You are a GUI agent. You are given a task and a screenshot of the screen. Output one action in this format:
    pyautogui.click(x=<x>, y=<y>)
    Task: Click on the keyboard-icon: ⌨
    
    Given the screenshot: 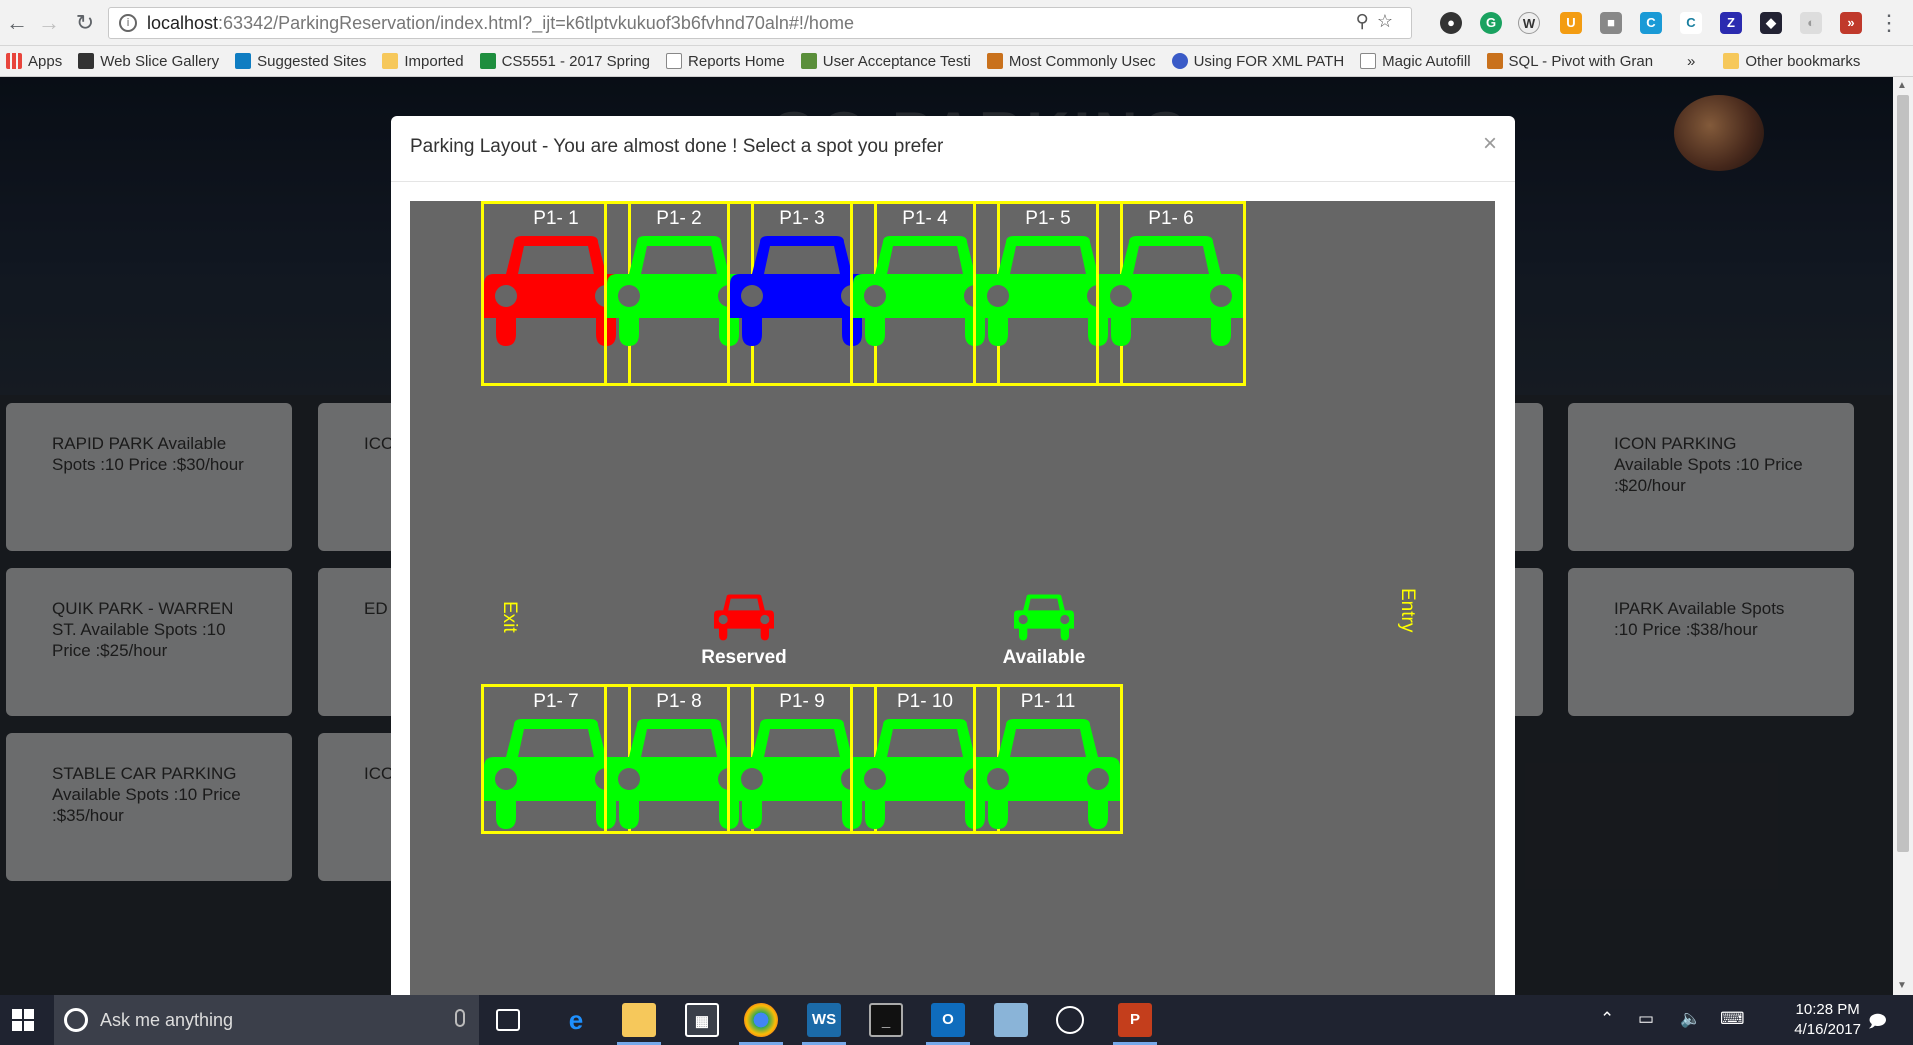 What is the action you would take?
    pyautogui.click(x=1732, y=1019)
    